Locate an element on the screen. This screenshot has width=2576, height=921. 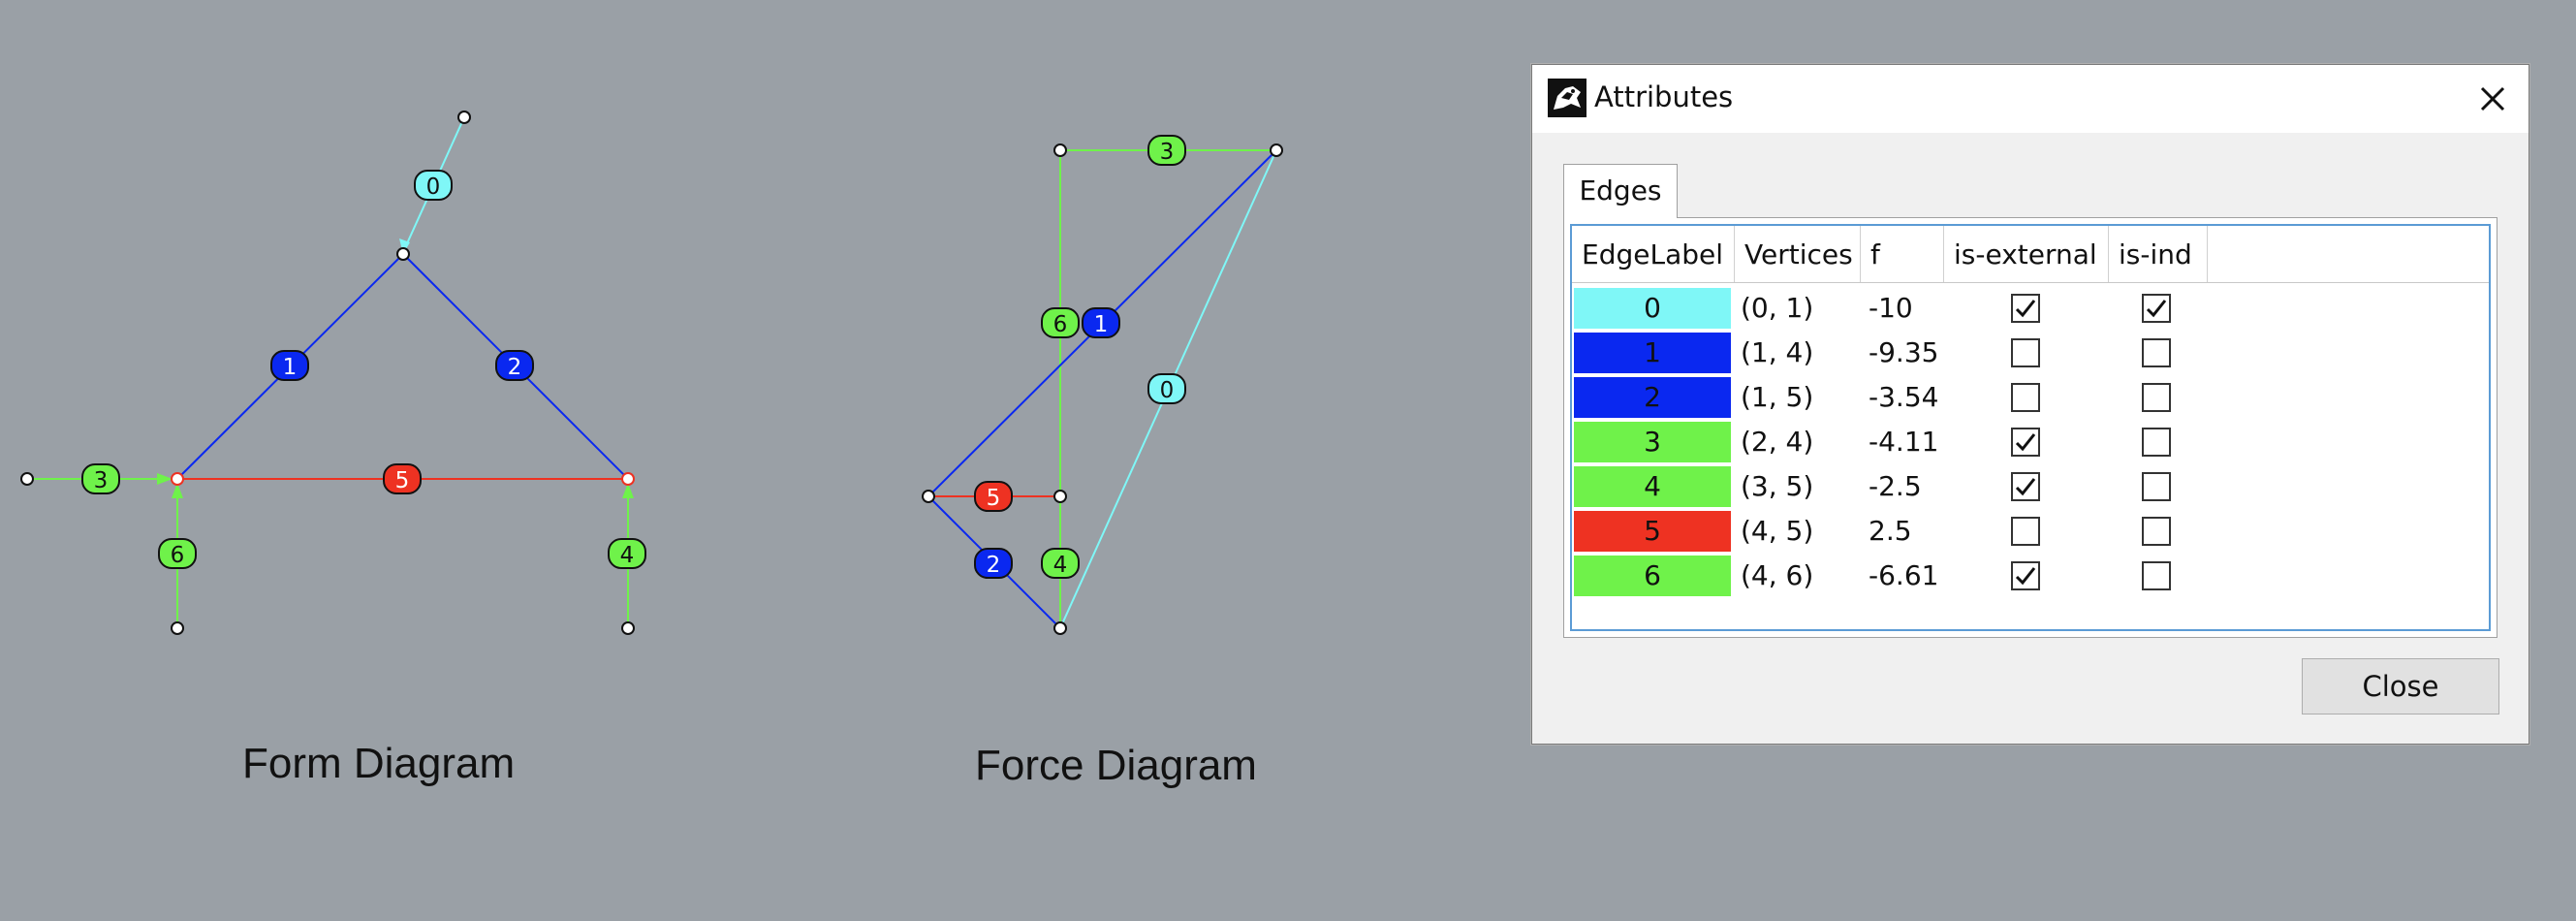
force-node-d is located at coordinates (1060, 496).